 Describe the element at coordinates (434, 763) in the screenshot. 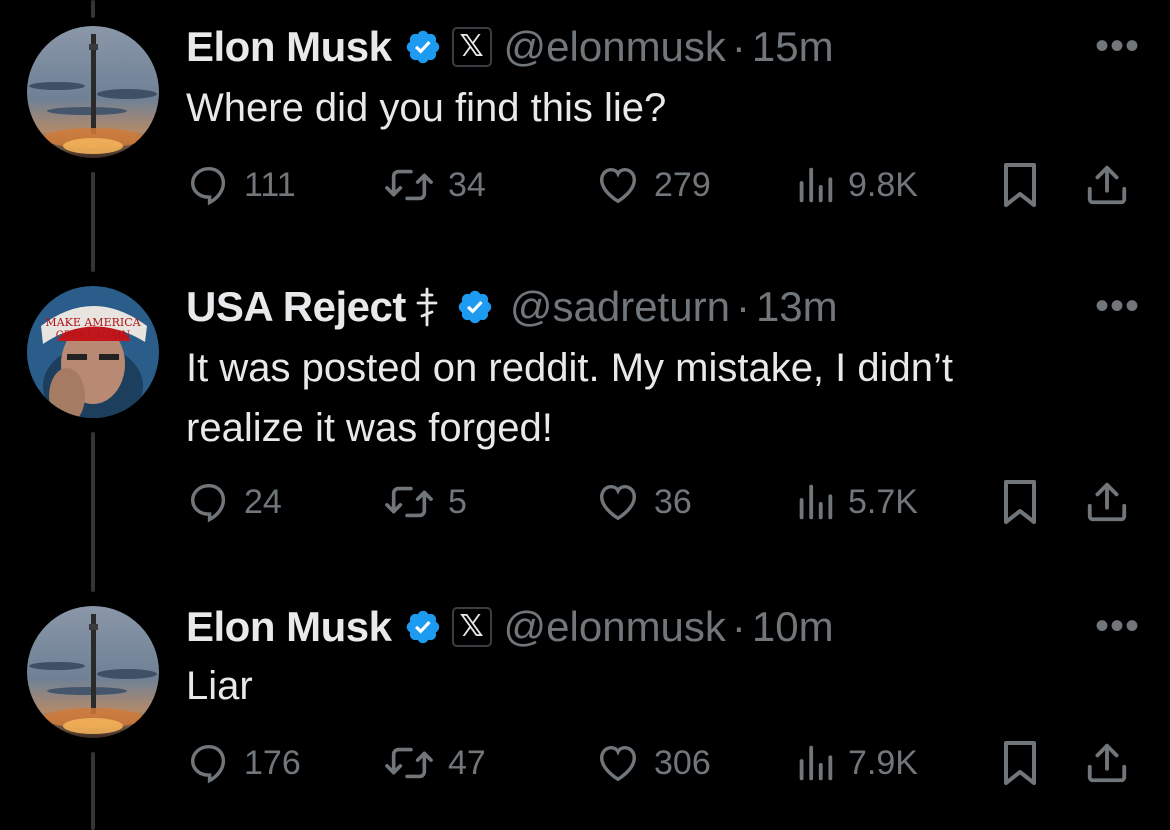

I see `repost-button: 47` at that location.